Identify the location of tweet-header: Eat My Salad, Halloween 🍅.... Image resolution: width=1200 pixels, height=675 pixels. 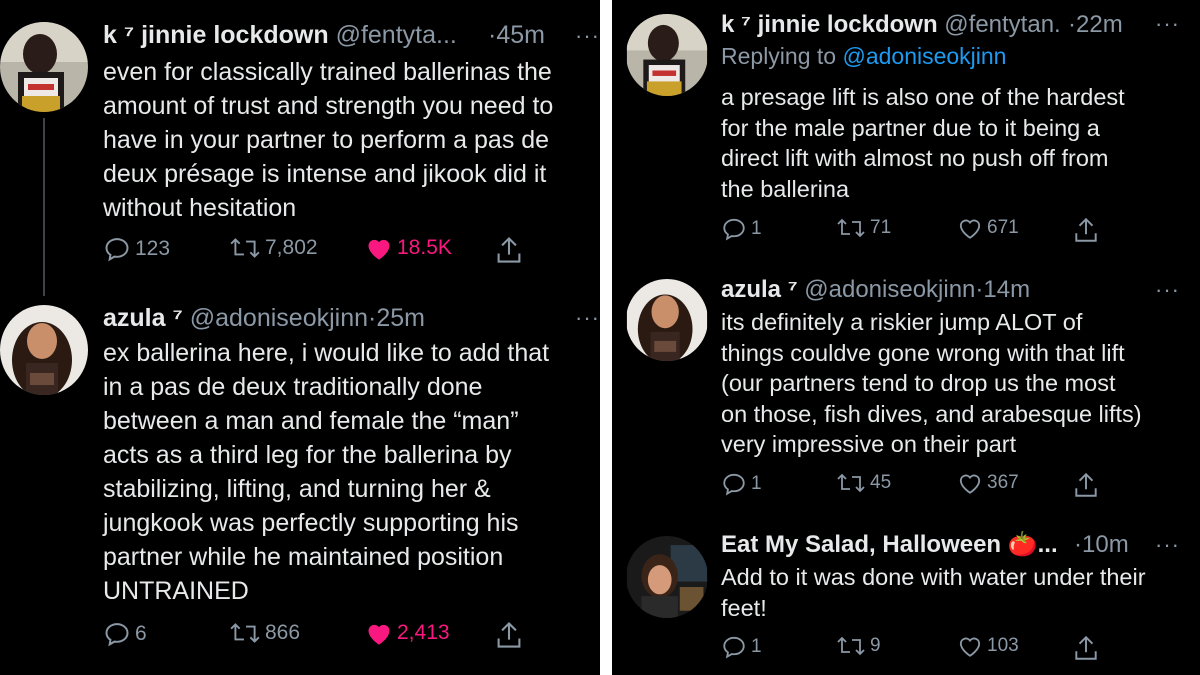
(891, 545).